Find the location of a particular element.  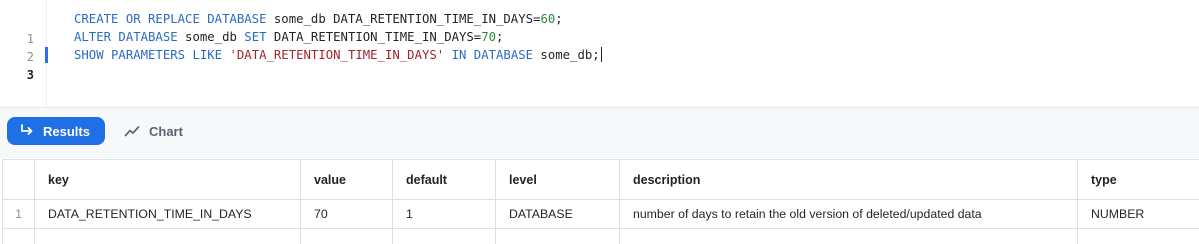

table-cell: DATA_RETENTION_TIME_IN_DAYS is located at coordinates (168, 214).